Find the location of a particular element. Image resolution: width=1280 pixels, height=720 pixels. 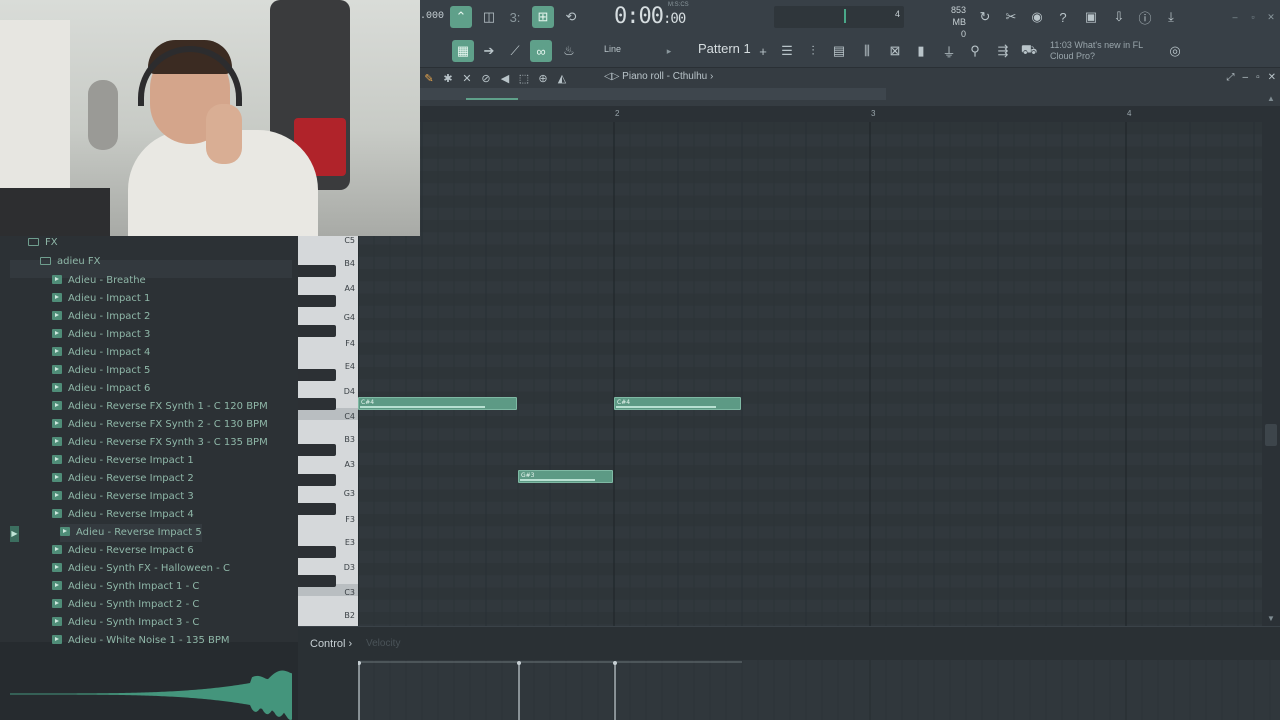

horizontal-scrollbar is located at coordinates (652, 94).